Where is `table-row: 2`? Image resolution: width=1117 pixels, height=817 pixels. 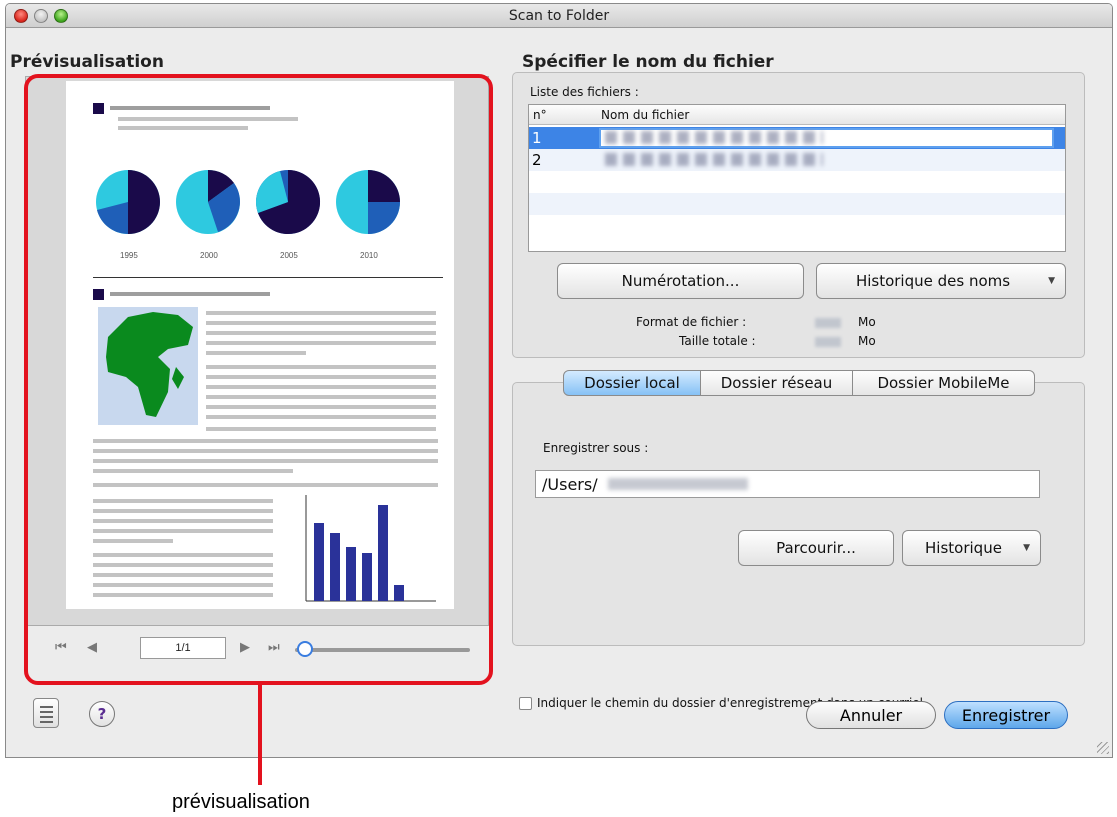
table-row: 2 is located at coordinates (797, 160).